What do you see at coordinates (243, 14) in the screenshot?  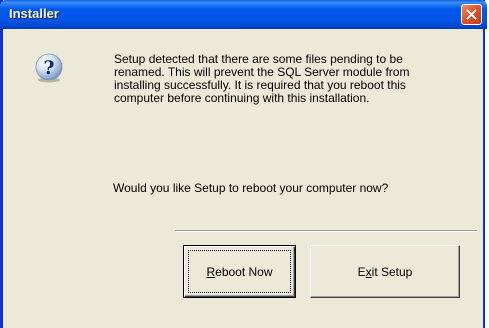 I see `title-bar: Installer` at bounding box center [243, 14].